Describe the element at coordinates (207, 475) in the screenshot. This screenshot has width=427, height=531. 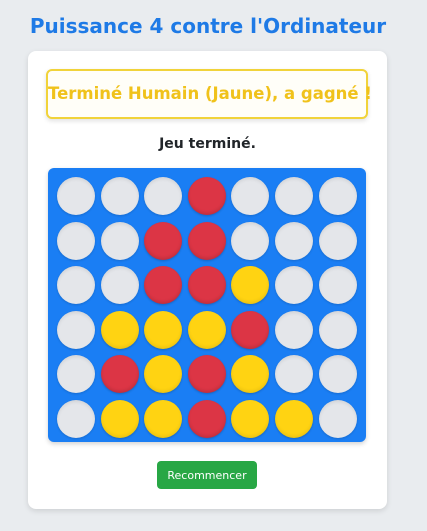
I see `restart-button: Recommencer` at that location.